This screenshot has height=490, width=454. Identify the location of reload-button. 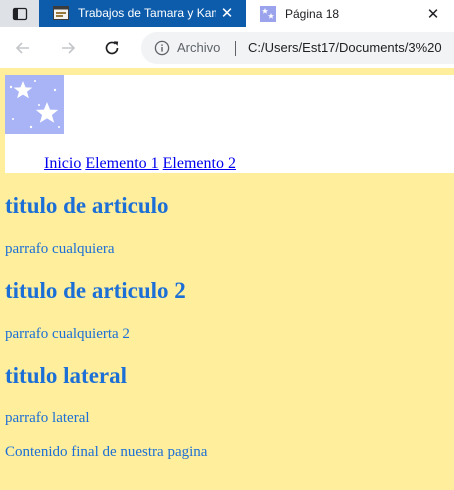
(112, 47).